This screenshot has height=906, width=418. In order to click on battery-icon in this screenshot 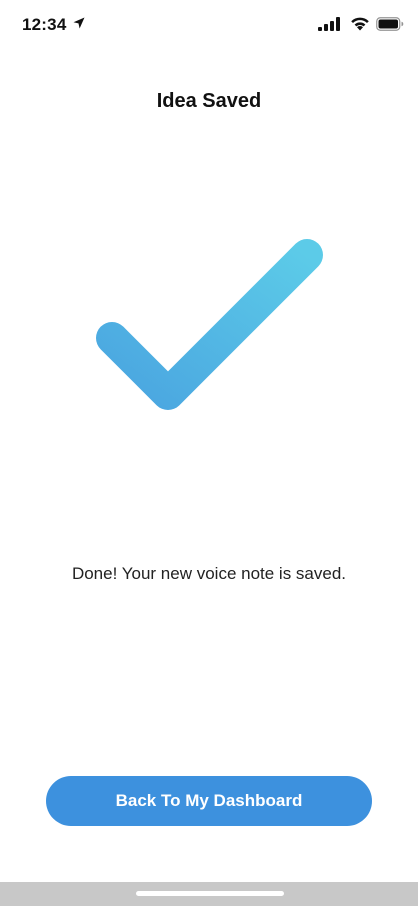, I will do `click(390, 24)`.